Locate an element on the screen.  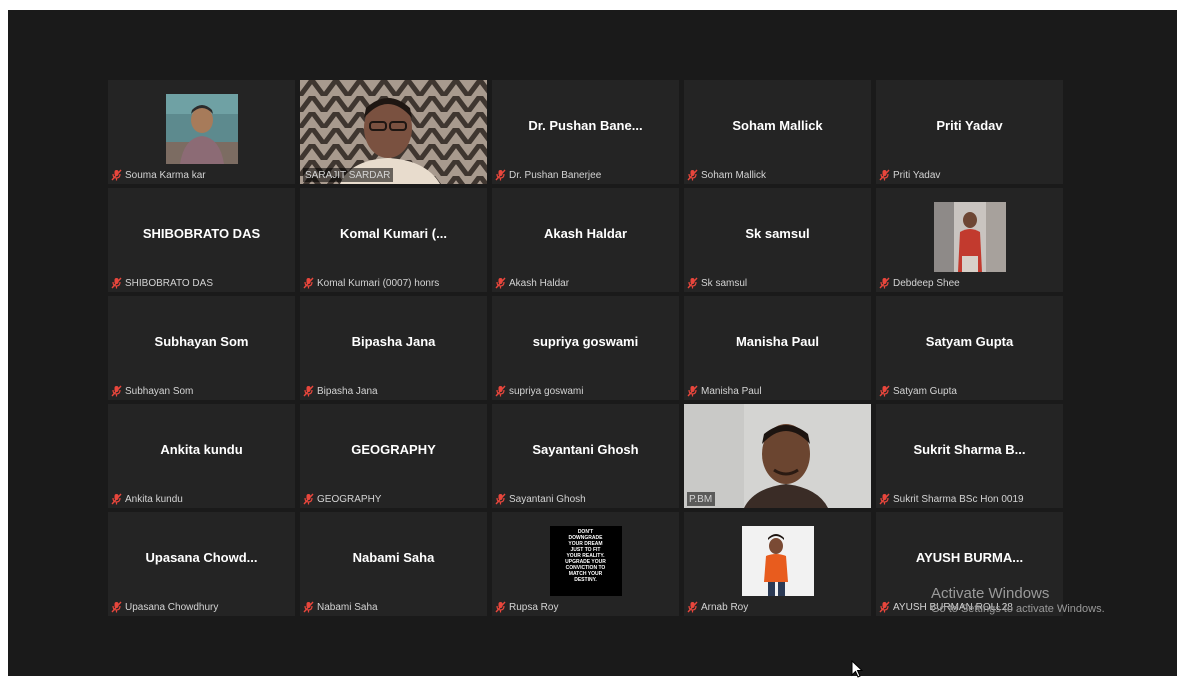
participant-label: Akash Haldar is located at coordinates (532, 283).